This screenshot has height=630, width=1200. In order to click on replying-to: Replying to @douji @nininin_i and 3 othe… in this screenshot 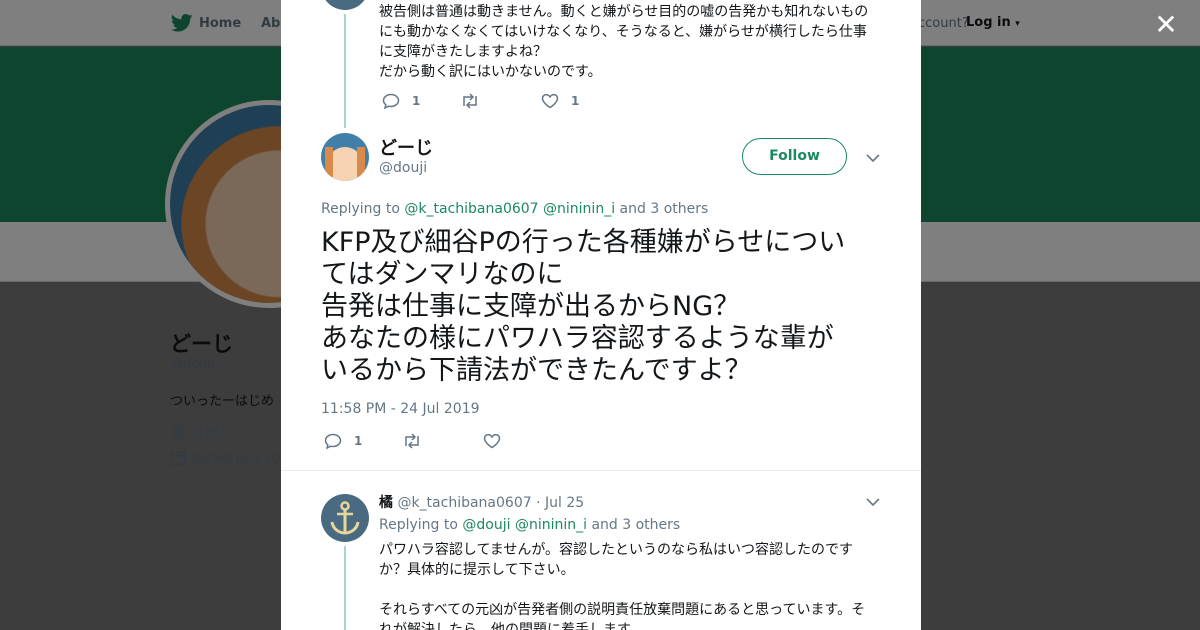, I will do `click(529, 525)`.